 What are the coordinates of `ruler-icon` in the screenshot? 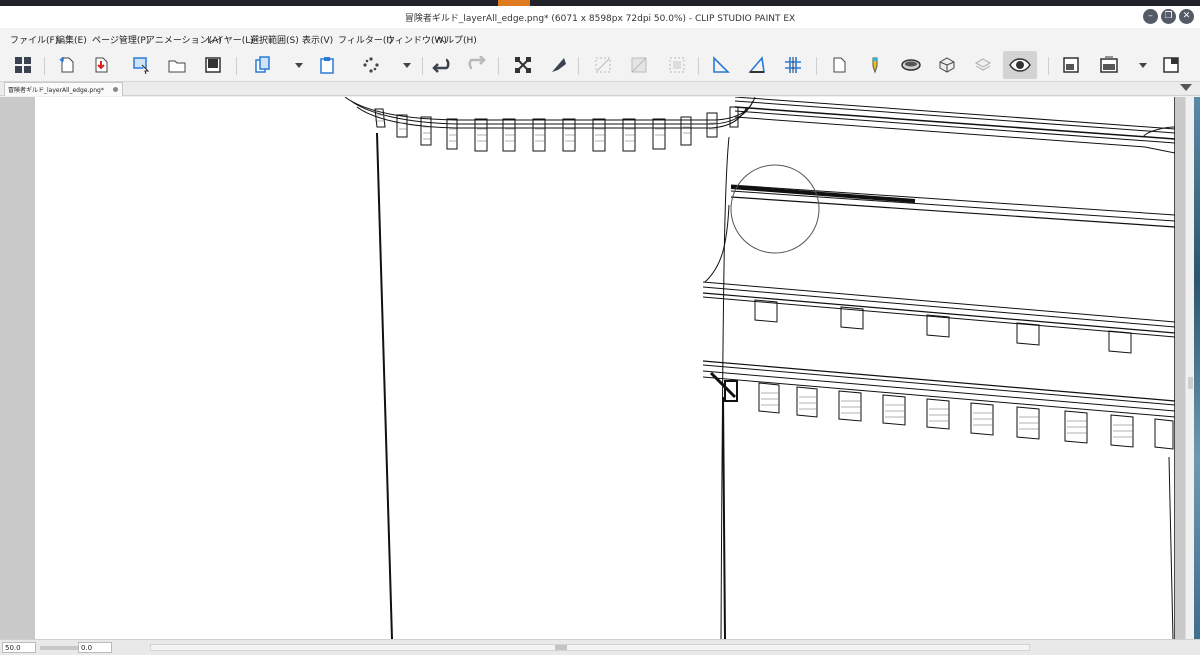 It's located at (757, 65).